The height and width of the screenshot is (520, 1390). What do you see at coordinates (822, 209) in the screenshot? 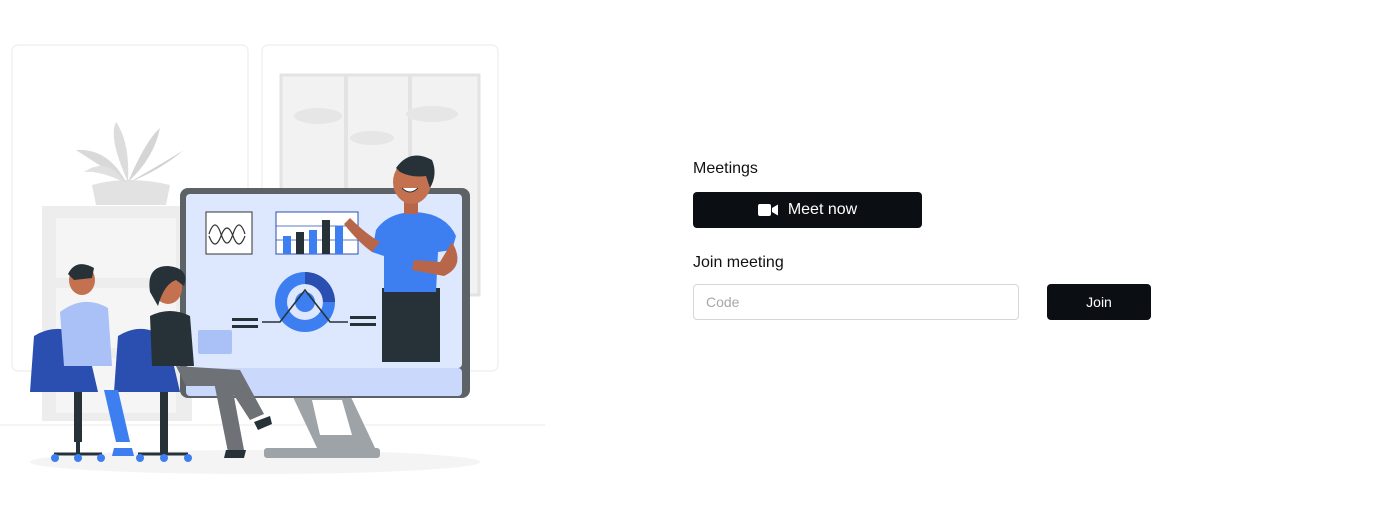
I see `meet-now-label: Meet now` at bounding box center [822, 209].